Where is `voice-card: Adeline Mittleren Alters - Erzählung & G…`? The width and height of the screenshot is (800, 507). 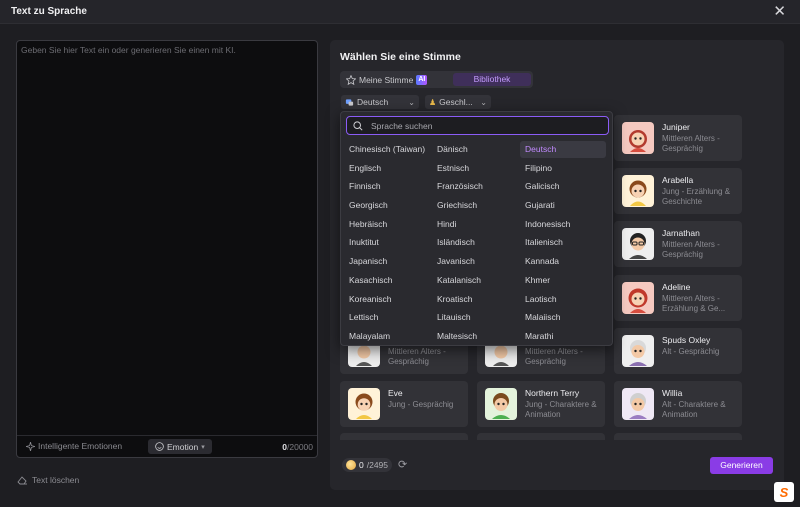
voice-card: Adeline Mittleren Alters - Erzählung & G… is located at coordinates (678, 298).